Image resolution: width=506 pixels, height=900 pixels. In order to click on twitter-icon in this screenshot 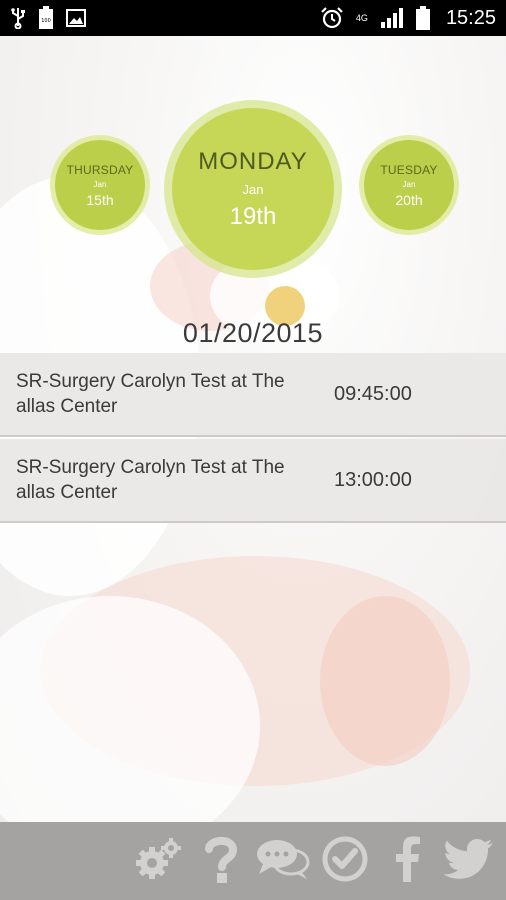, I will do `click(468, 861)`.